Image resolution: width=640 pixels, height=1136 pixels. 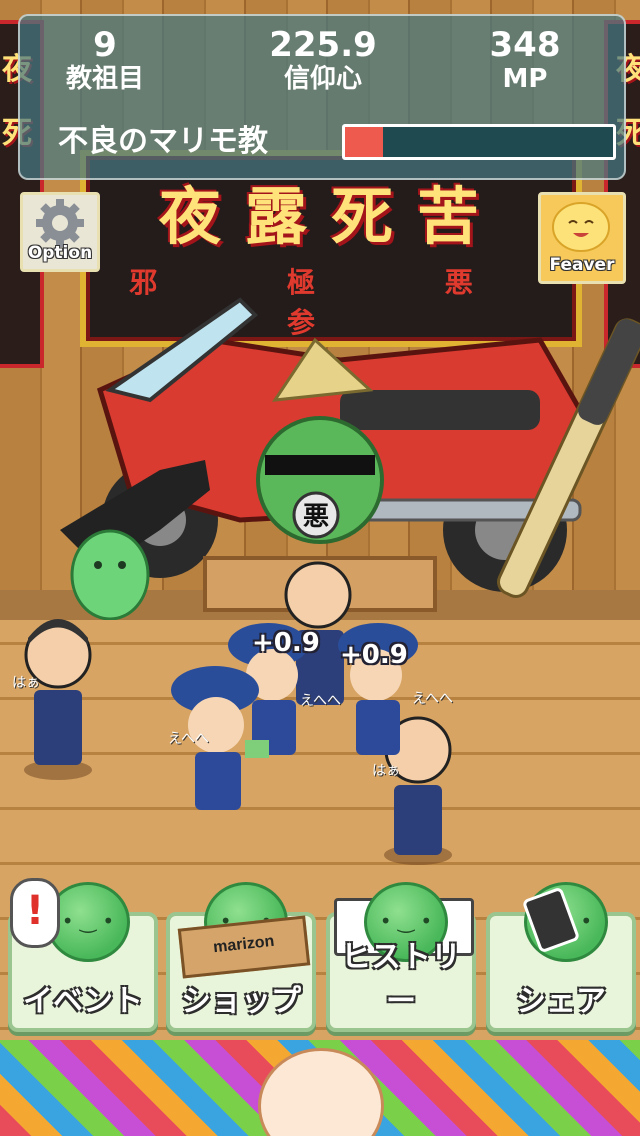 I want to click on share-button: • ‿ • シェア, so click(x=561, y=957).